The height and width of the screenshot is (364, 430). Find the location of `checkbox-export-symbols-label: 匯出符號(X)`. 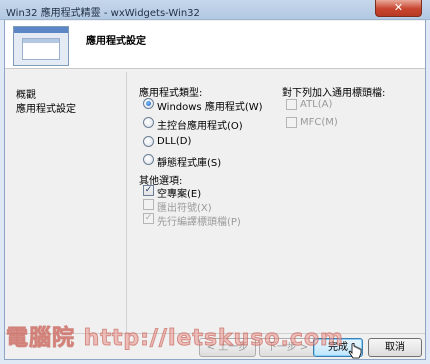

checkbox-export-symbols-label: 匯出符號(X) is located at coordinates (184, 208).